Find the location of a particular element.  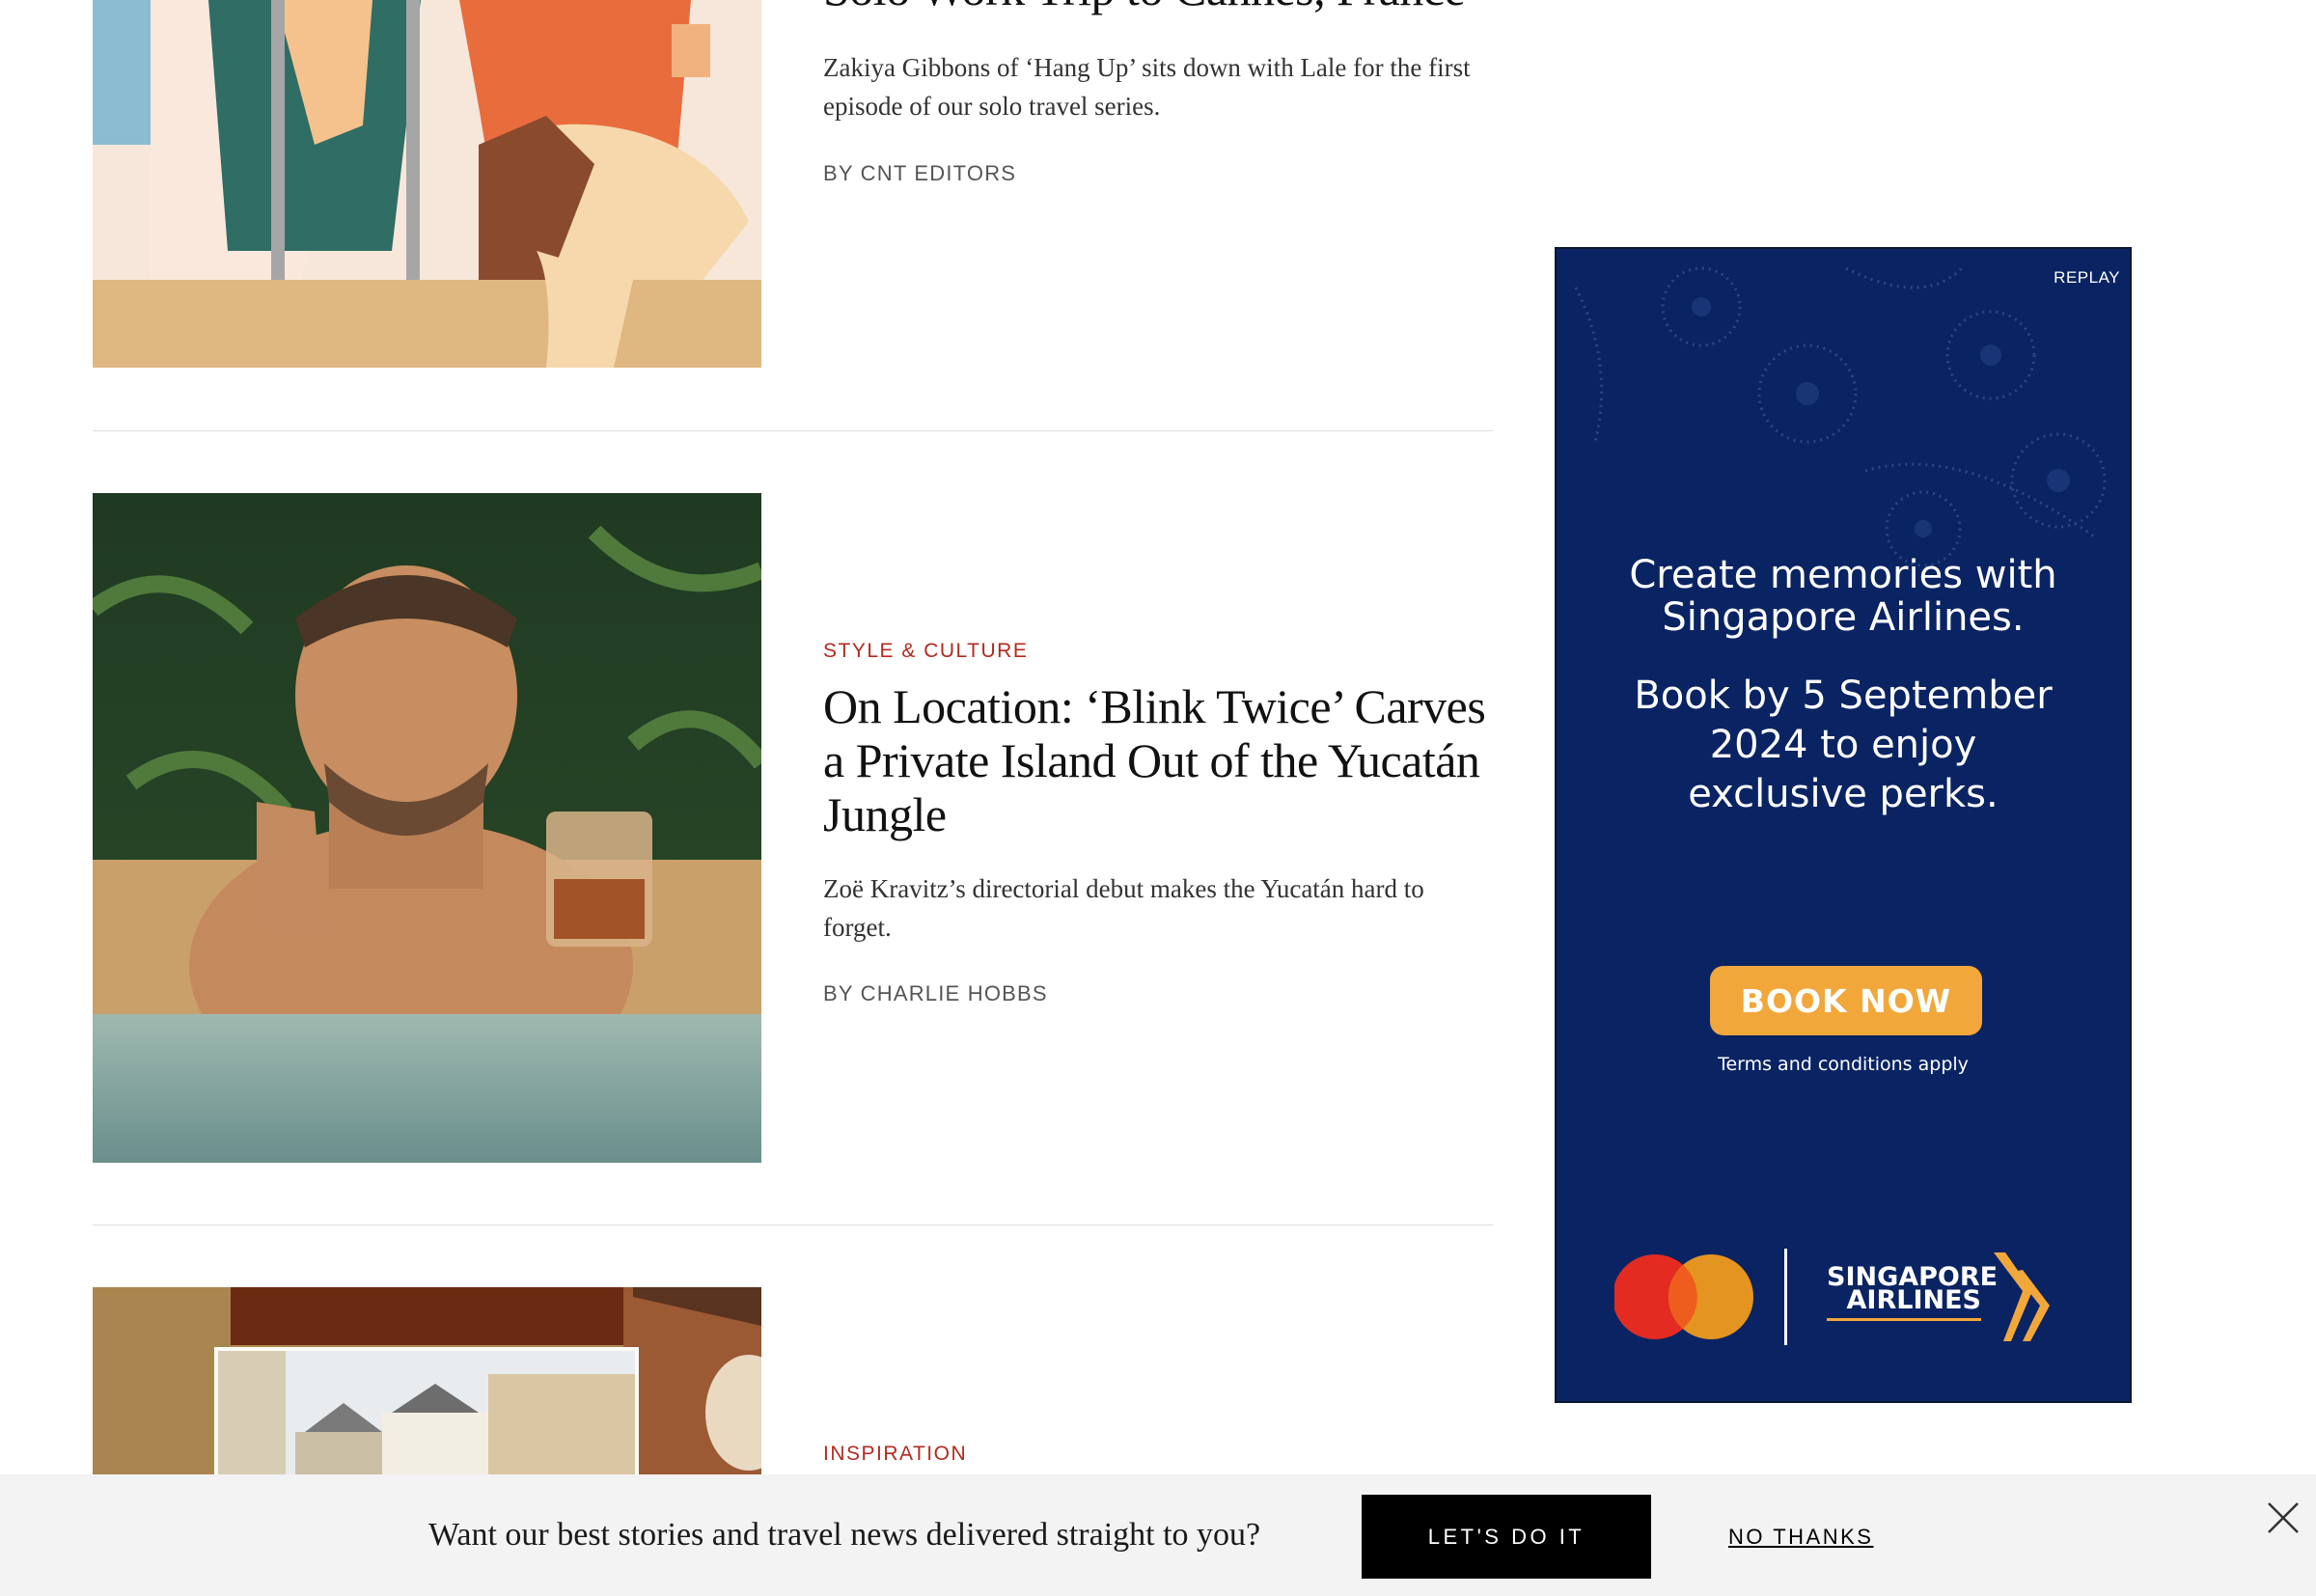

ad-replay-button: REPLAY is located at coordinates (2087, 278).